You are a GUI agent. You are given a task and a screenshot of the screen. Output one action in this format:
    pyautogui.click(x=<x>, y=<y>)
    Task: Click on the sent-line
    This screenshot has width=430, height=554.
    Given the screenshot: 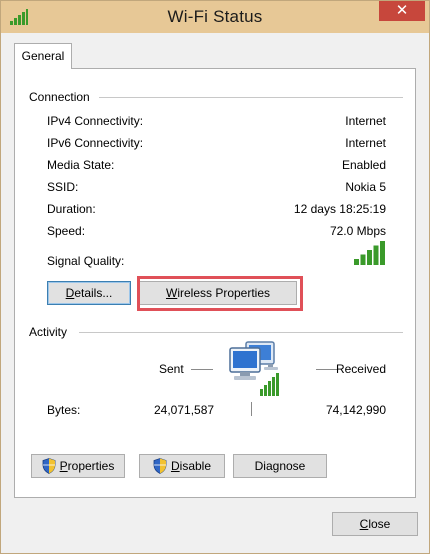 What is the action you would take?
    pyautogui.click(x=202, y=369)
    